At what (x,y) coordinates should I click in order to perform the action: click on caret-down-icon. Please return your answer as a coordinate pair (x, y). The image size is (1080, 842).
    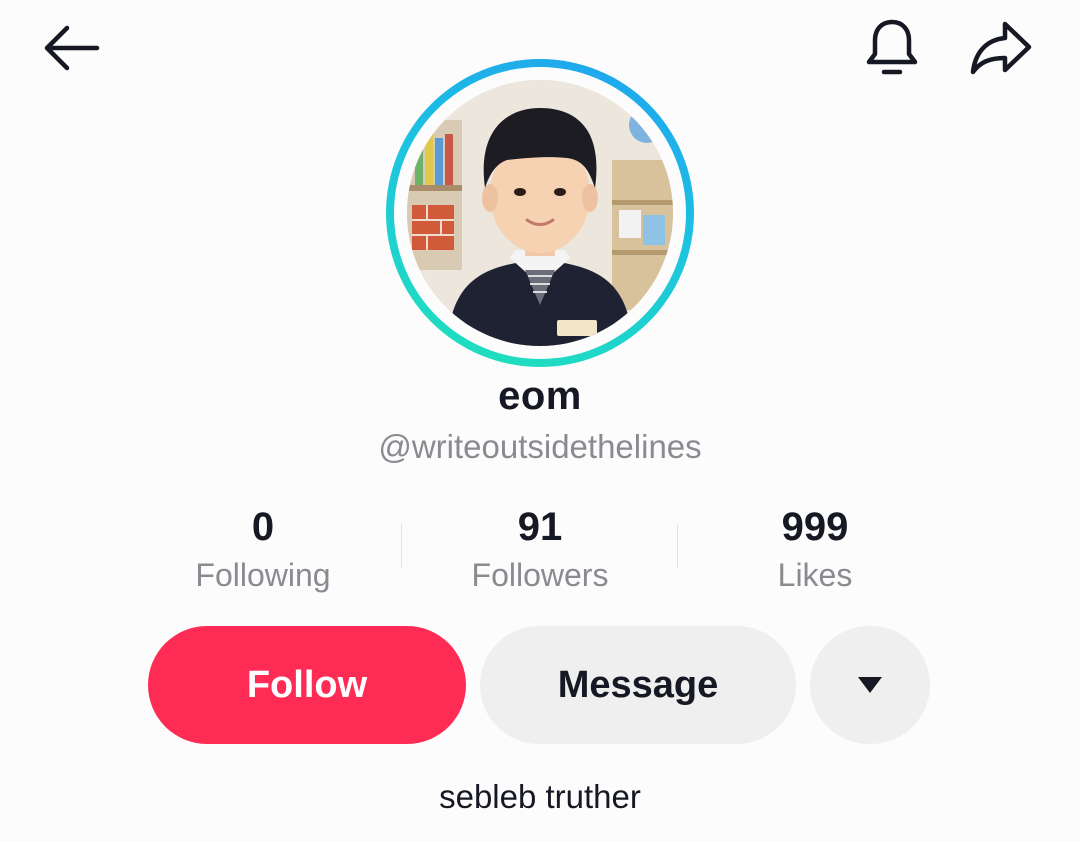
    Looking at the image, I should click on (870, 685).